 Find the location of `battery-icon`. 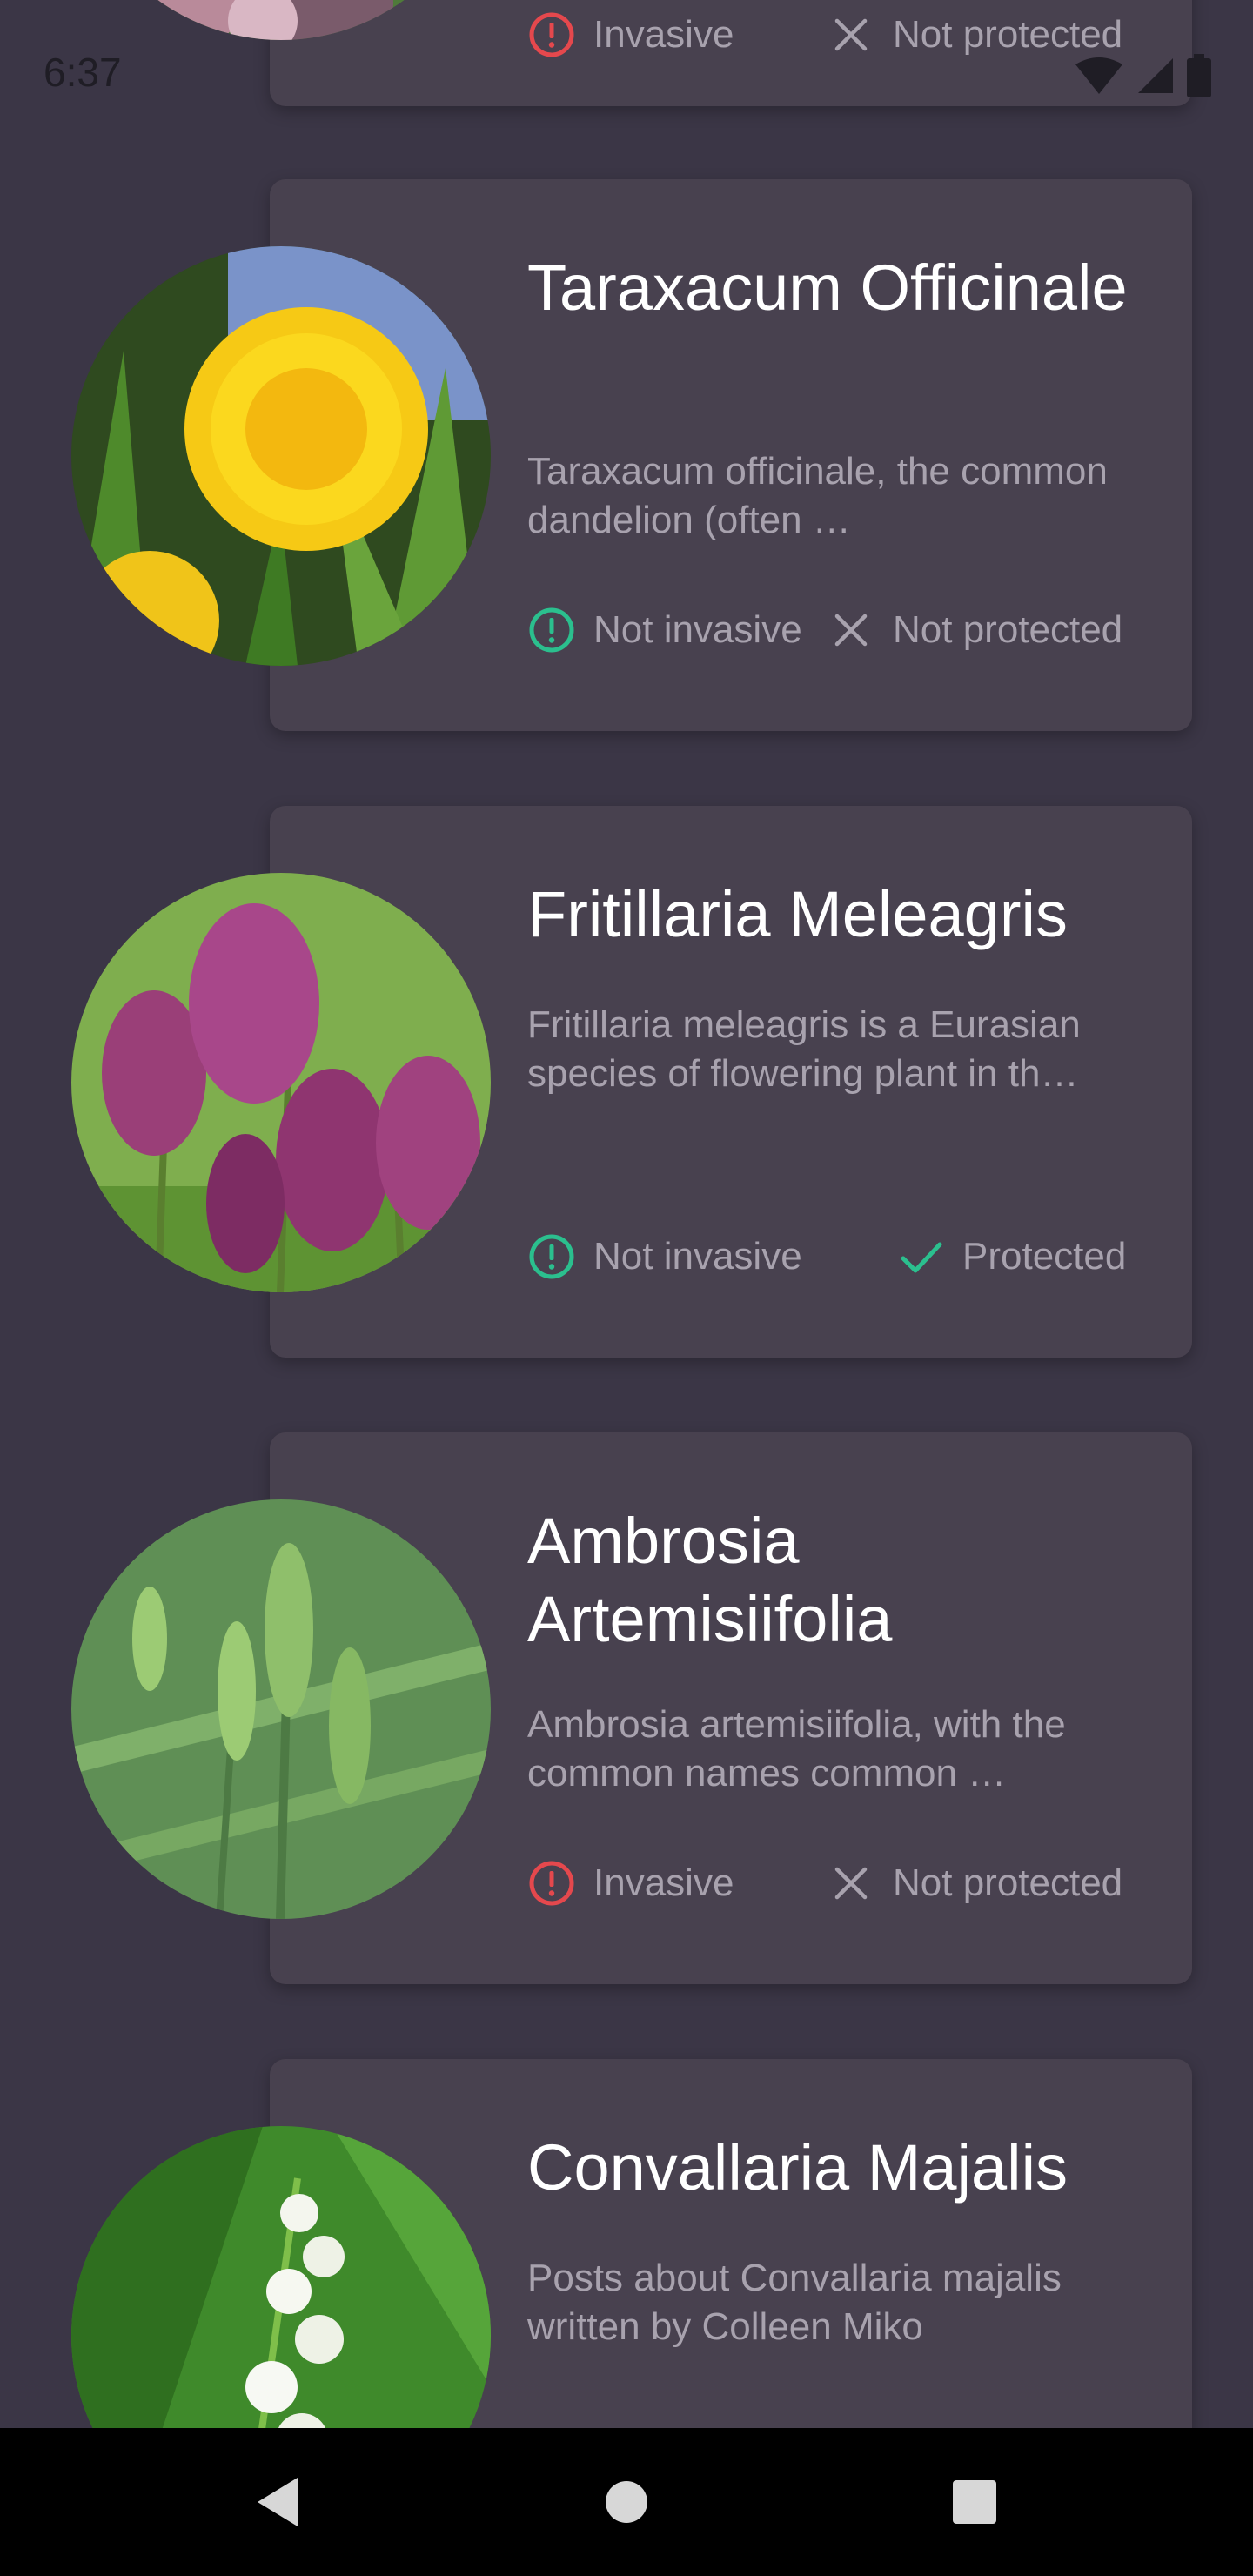

battery-icon is located at coordinates (1199, 75).